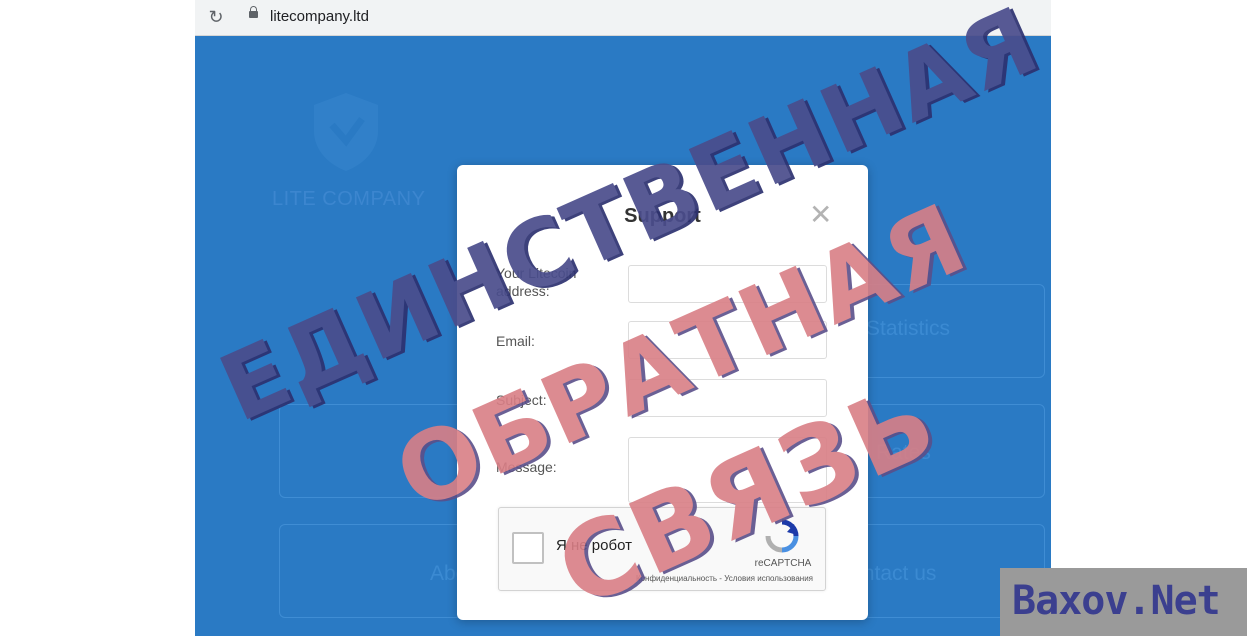  I want to click on watermark-text: Baxov.Net, so click(1116, 601).